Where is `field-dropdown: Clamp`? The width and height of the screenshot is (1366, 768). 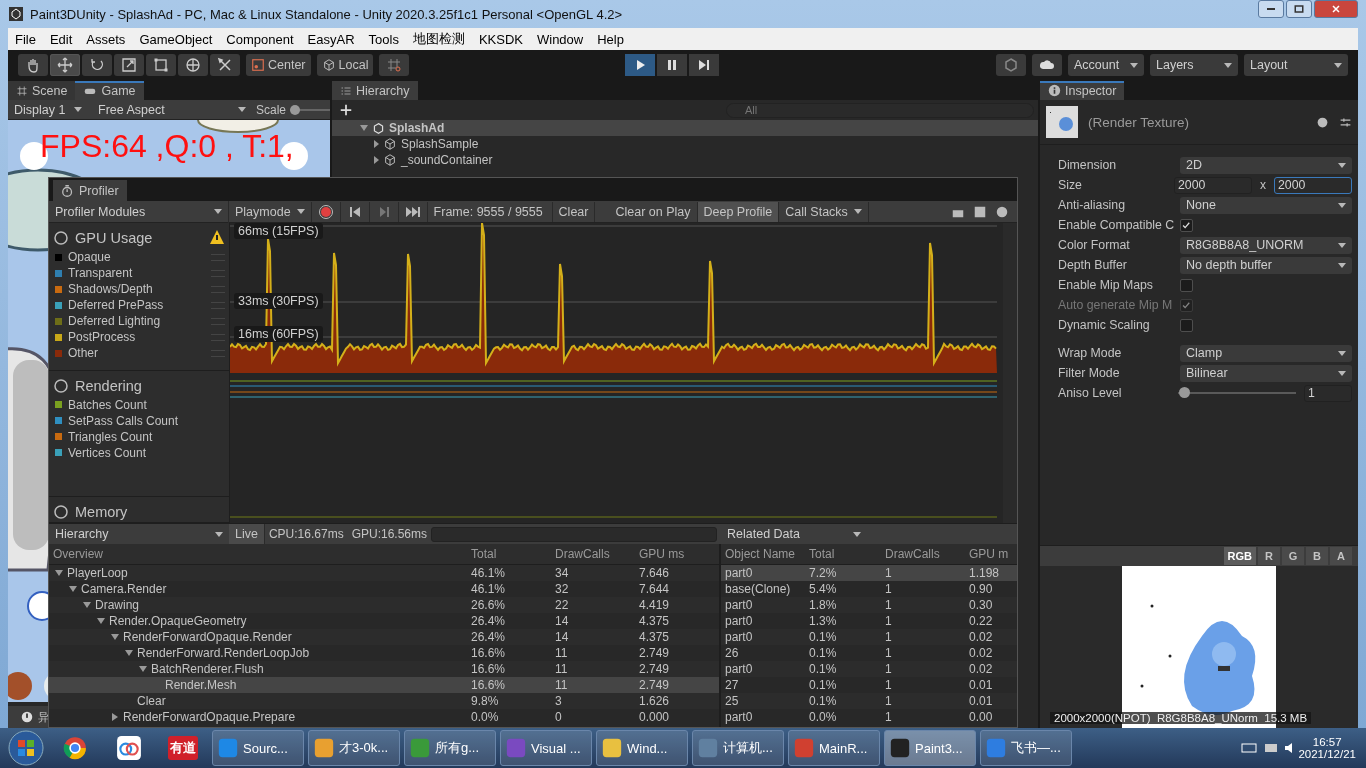
field-dropdown: Clamp is located at coordinates (1266, 353).